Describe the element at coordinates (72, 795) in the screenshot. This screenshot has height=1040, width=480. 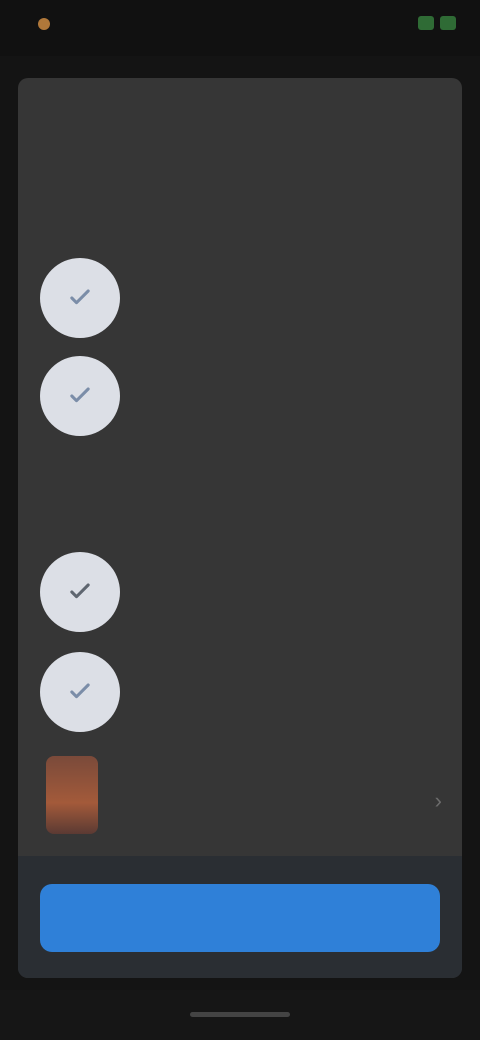
I see `app-icon` at that location.